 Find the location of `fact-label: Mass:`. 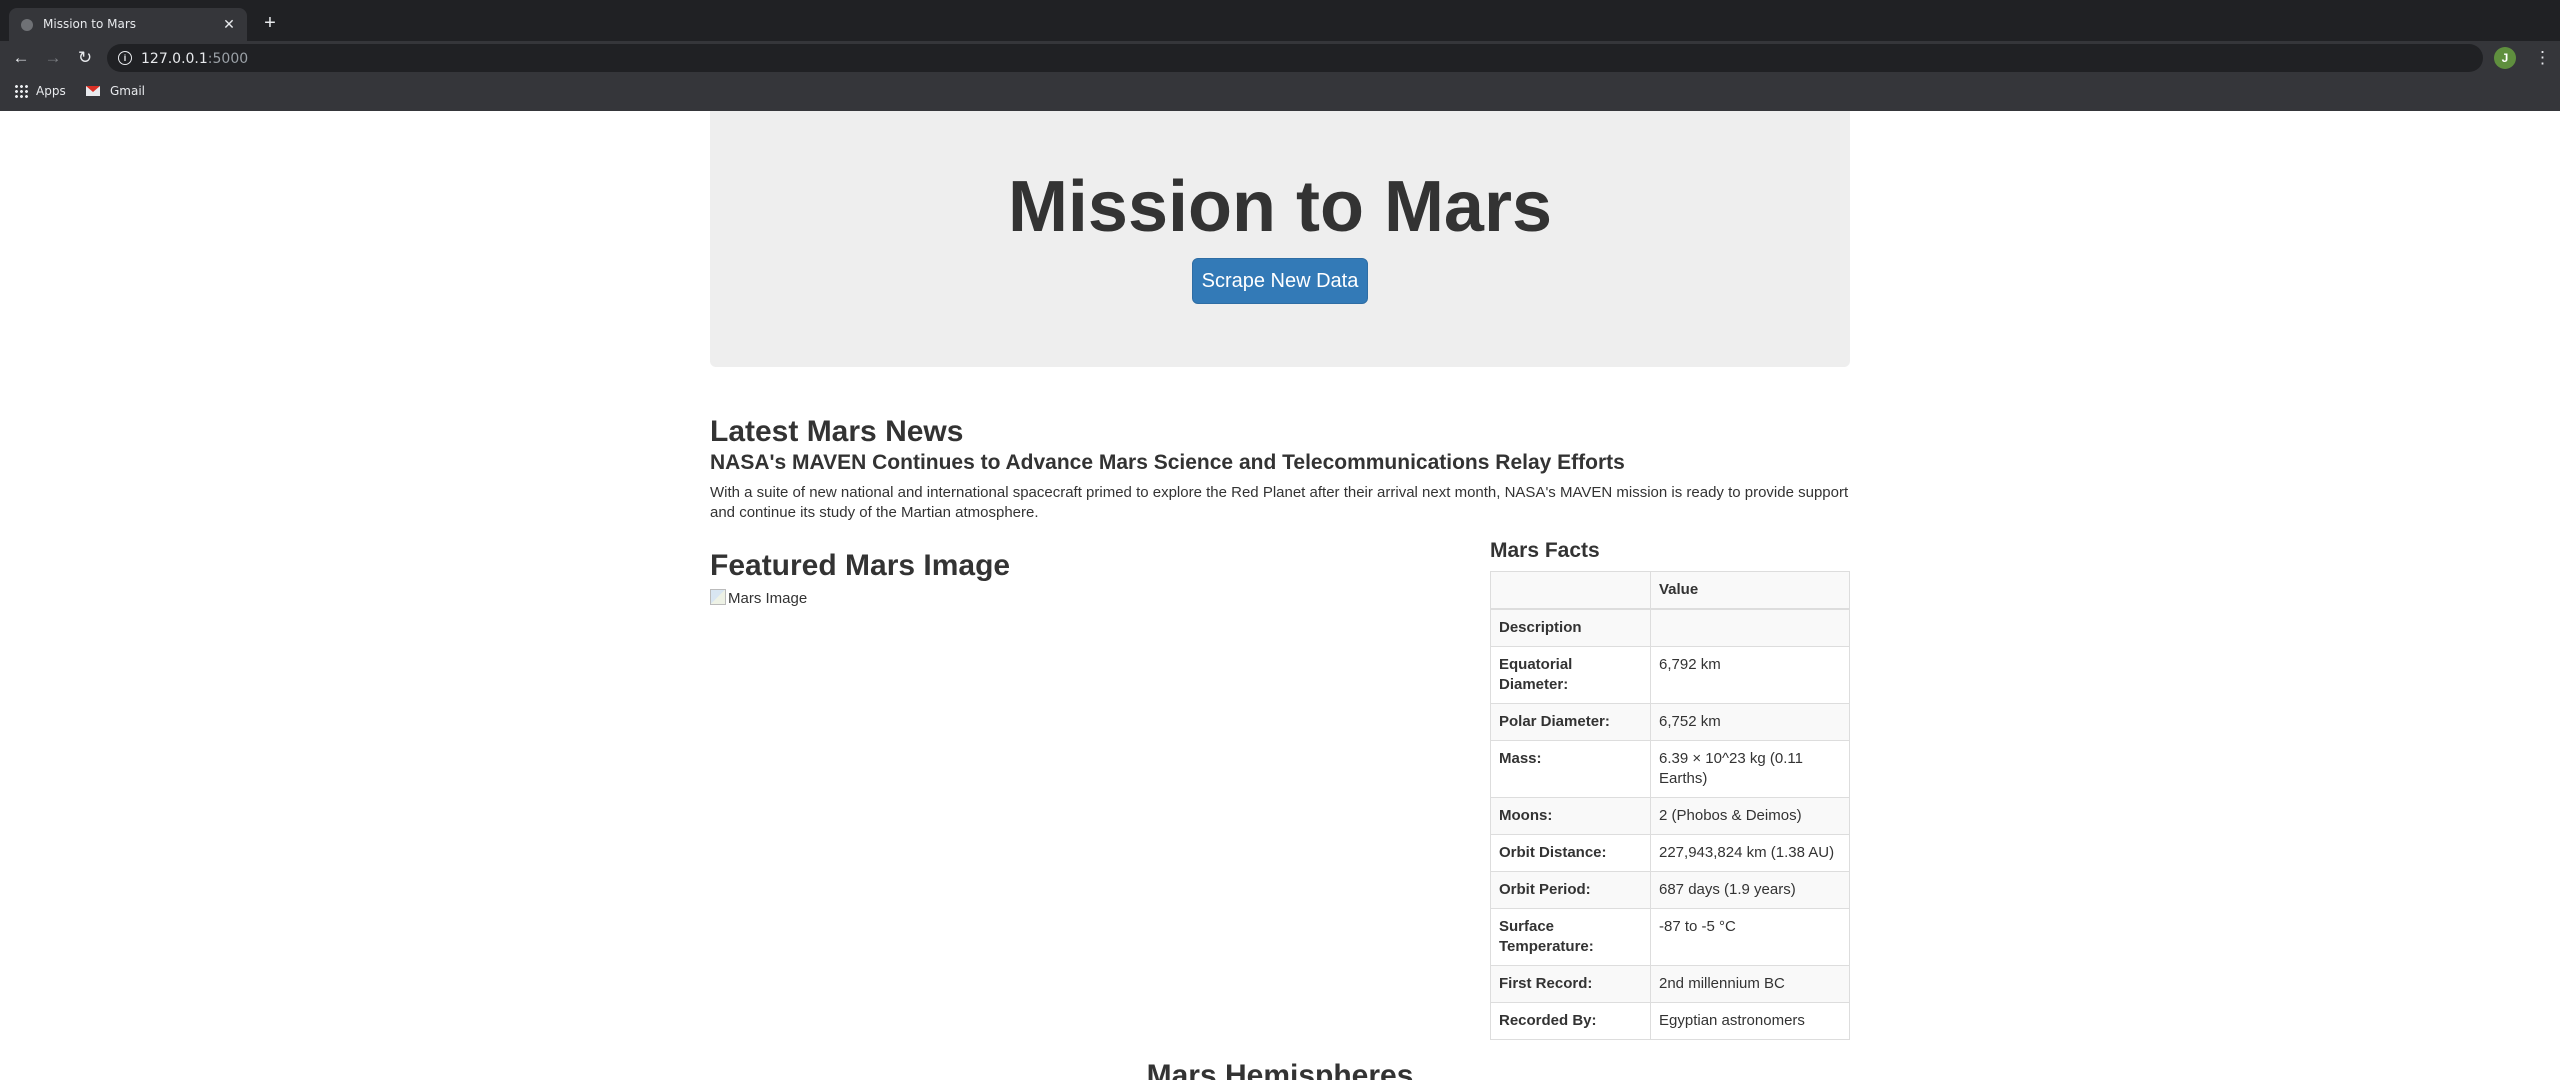

fact-label: Mass: is located at coordinates (1570, 769).